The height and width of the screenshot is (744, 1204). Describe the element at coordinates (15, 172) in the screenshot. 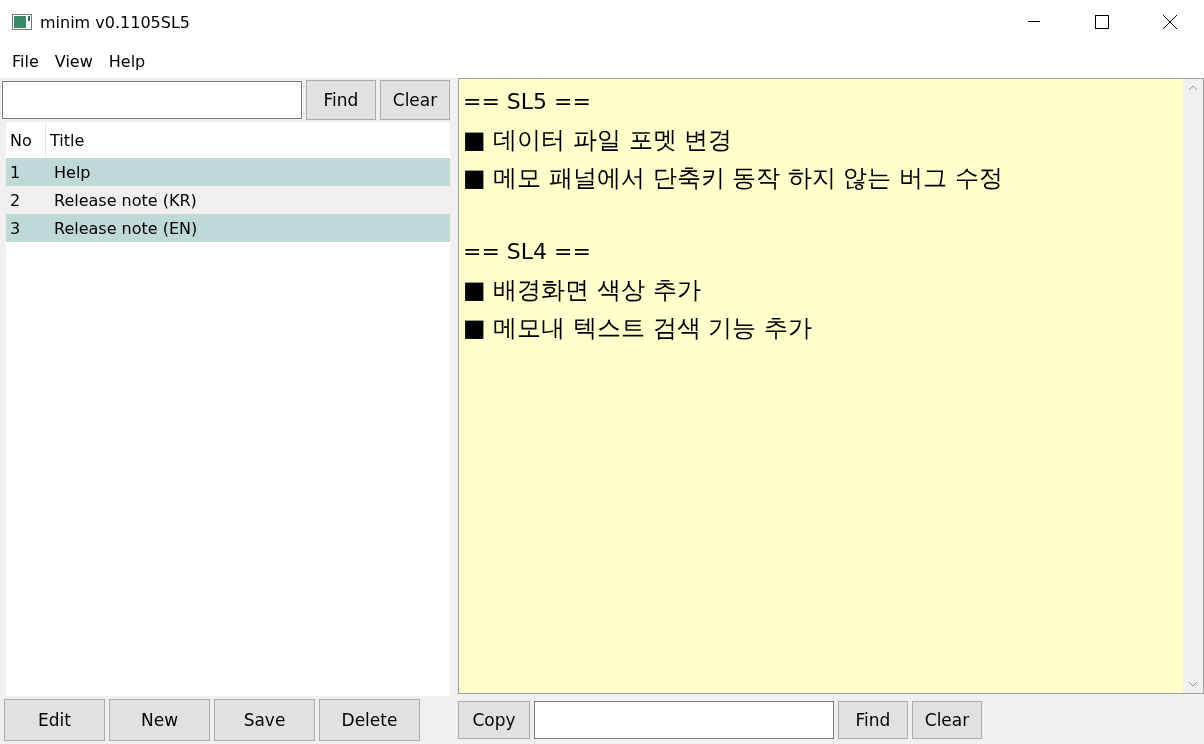

I see `table-cell-text: 1` at that location.